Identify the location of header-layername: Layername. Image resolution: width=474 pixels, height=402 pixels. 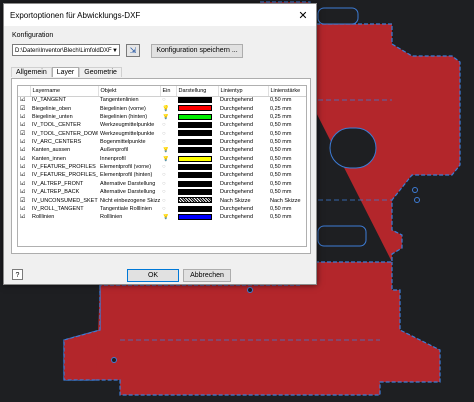
(64, 91).